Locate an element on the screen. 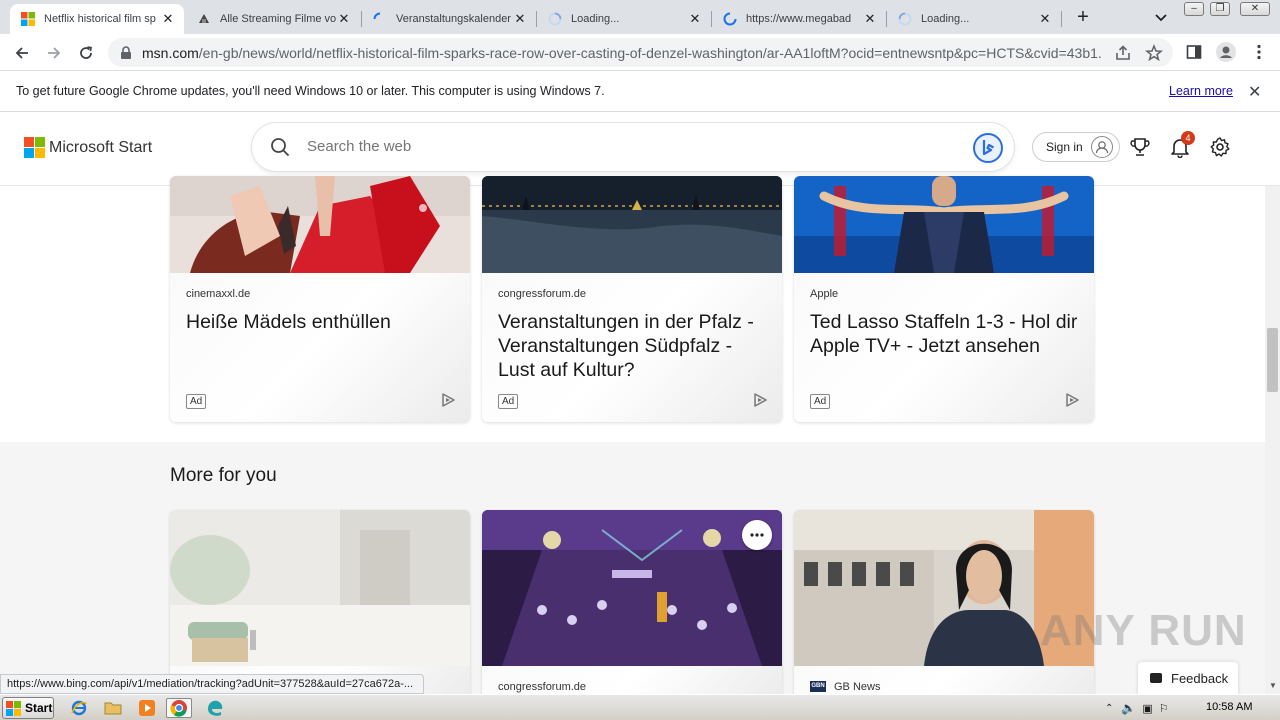 The width and height of the screenshot is (1280, 720). media-player-icon is located at coordinates (147, 708).